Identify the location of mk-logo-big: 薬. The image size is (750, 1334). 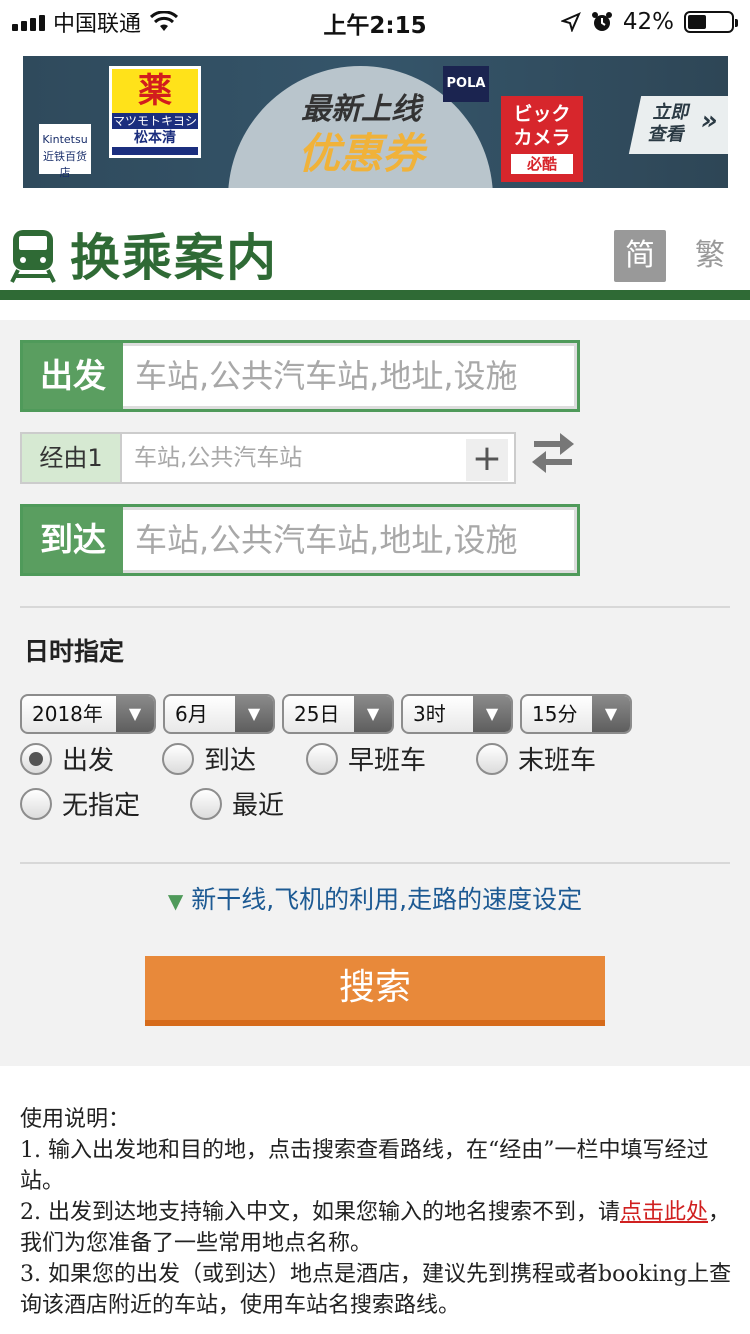
(155, 91).